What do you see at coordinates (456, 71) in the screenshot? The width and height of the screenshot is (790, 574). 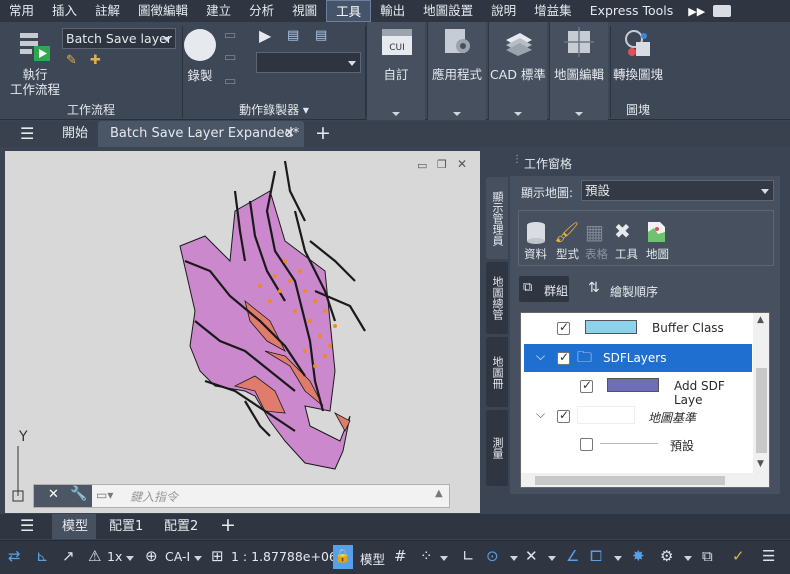 I see `tool-applications: 應用程式` at bounding box center [456, 71].